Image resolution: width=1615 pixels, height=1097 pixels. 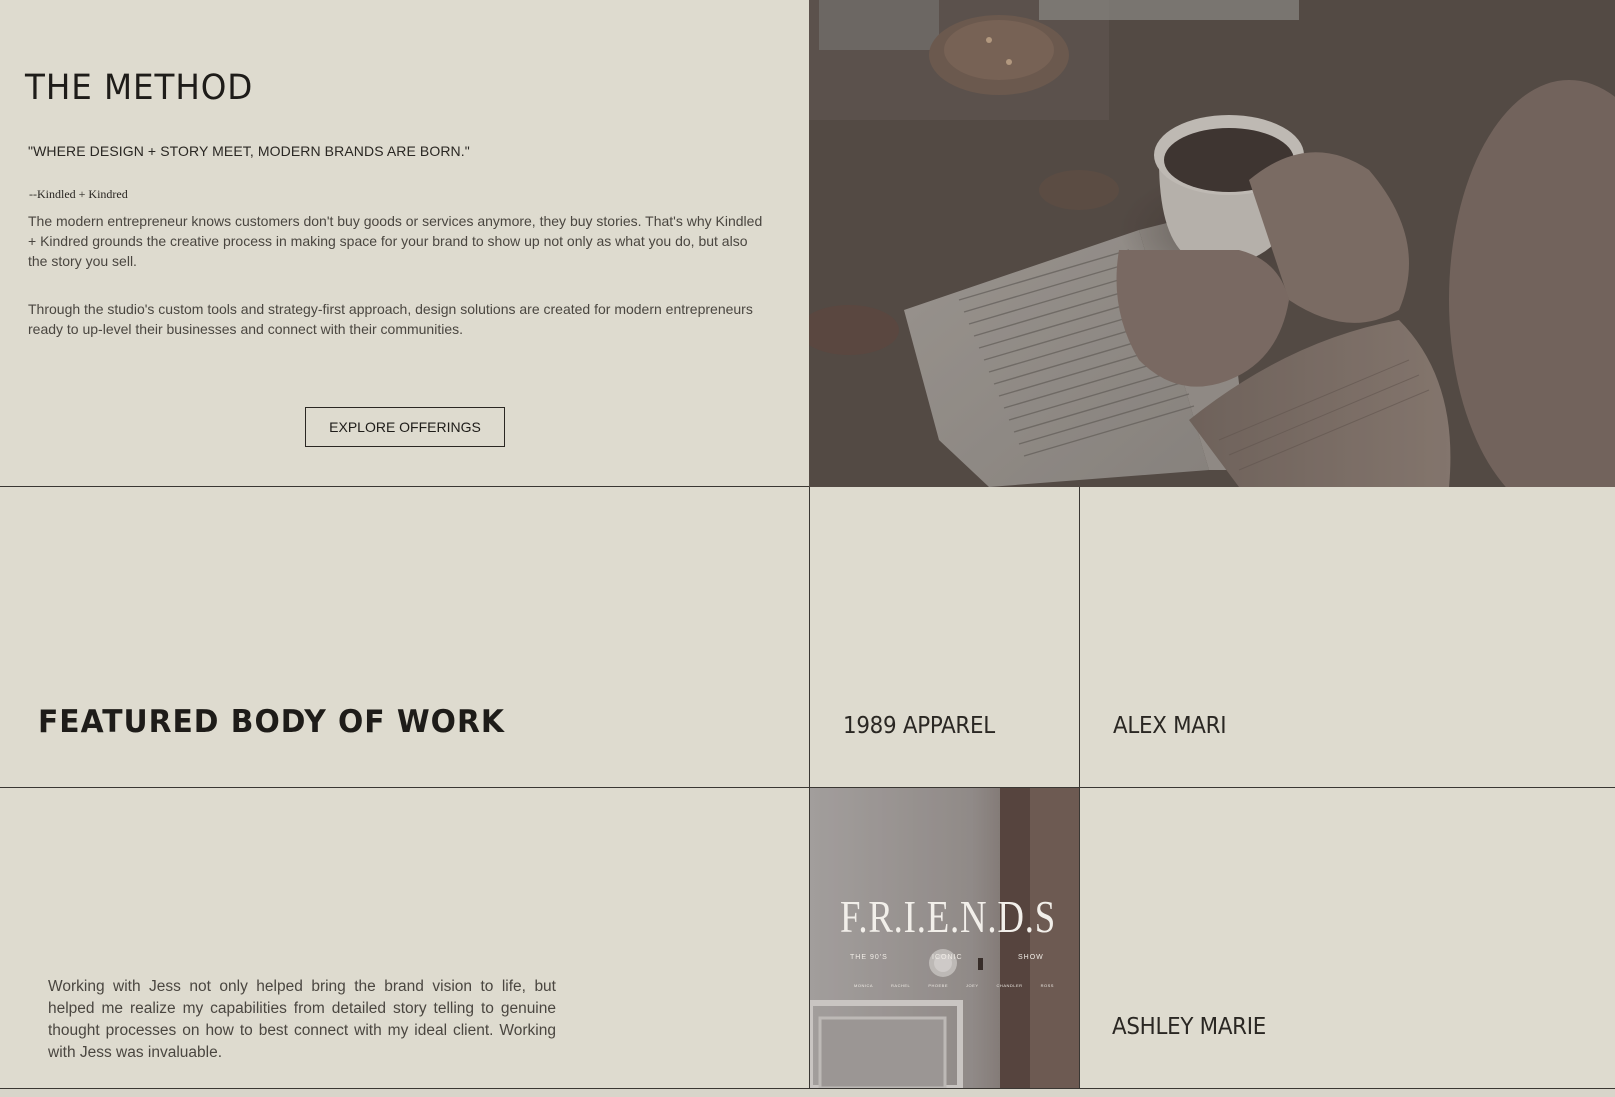 I want to click on bottom-divider, so click(x=807, y=1092).